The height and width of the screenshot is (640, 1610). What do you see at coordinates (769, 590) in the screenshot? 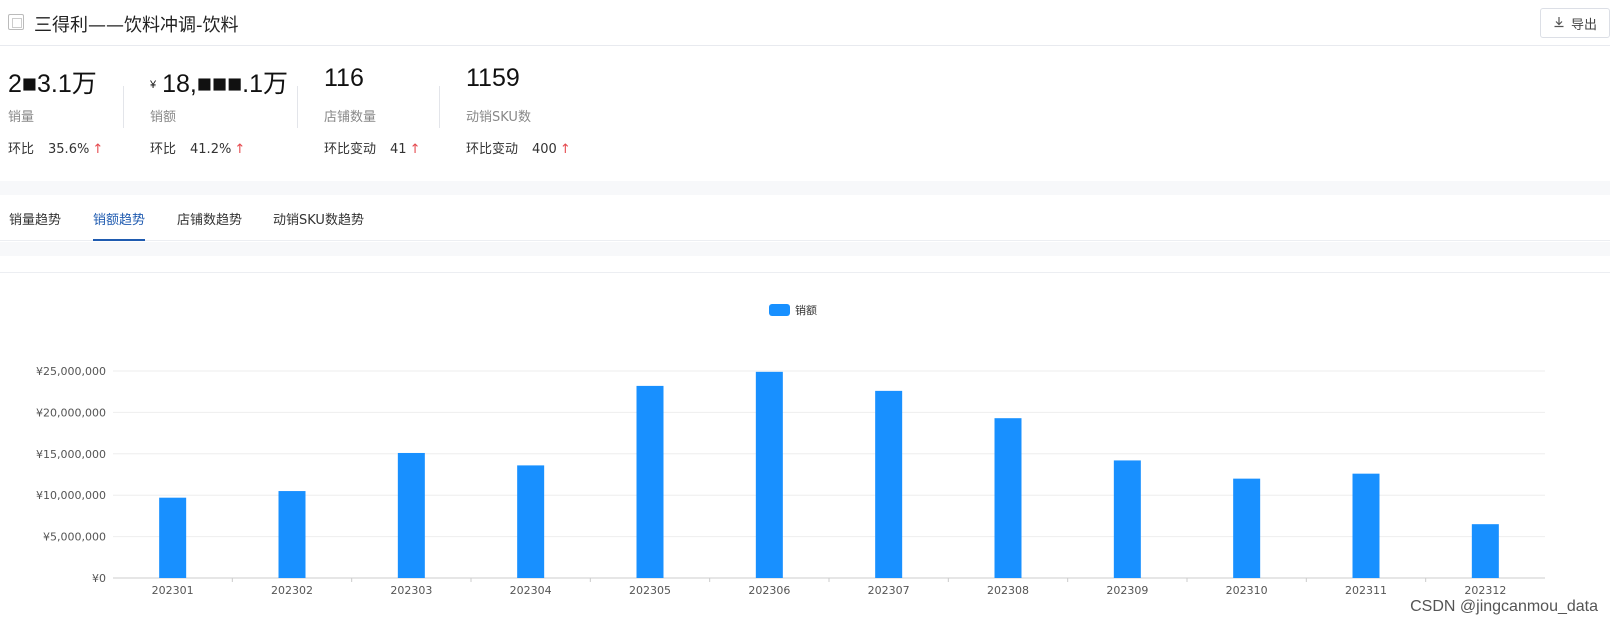
I see `x-tick-label: 202306` at bounding box center [769, 590].